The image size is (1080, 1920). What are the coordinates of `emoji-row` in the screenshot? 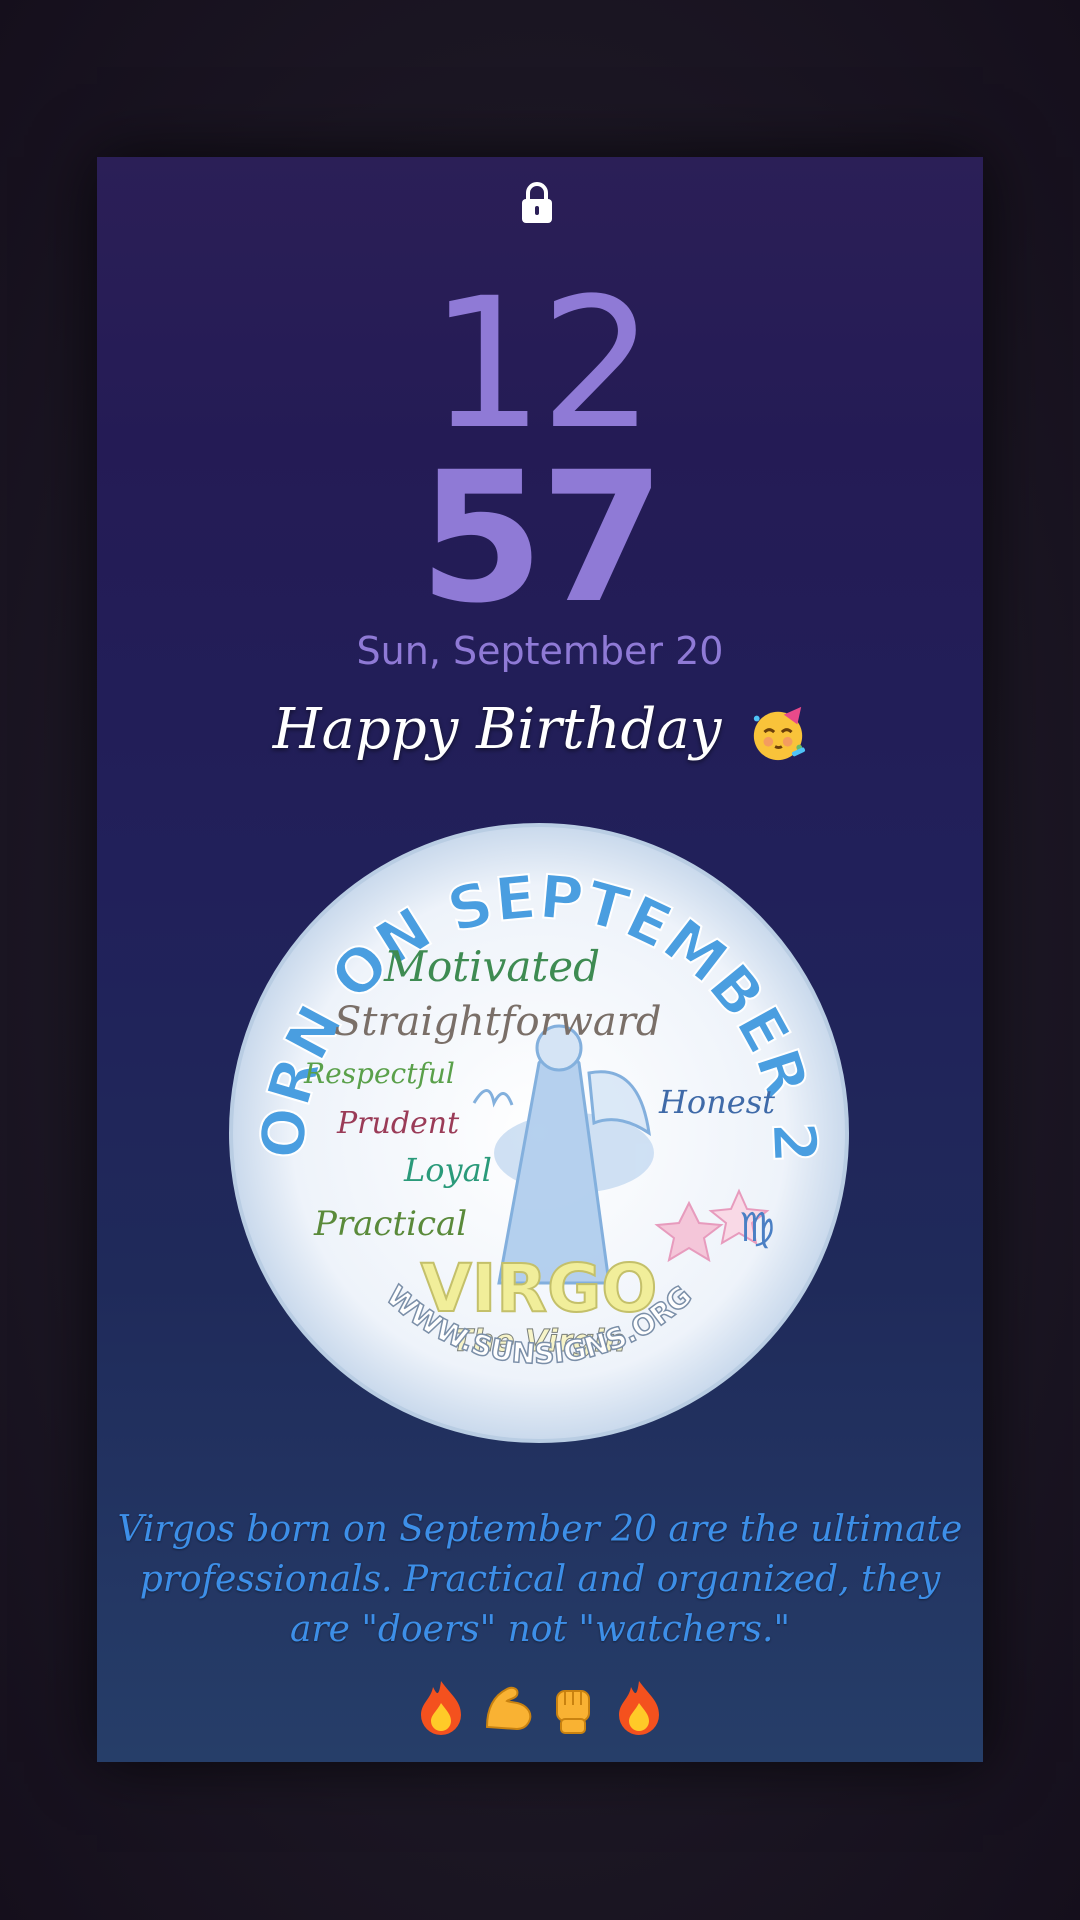 It's located at (540, 1707).